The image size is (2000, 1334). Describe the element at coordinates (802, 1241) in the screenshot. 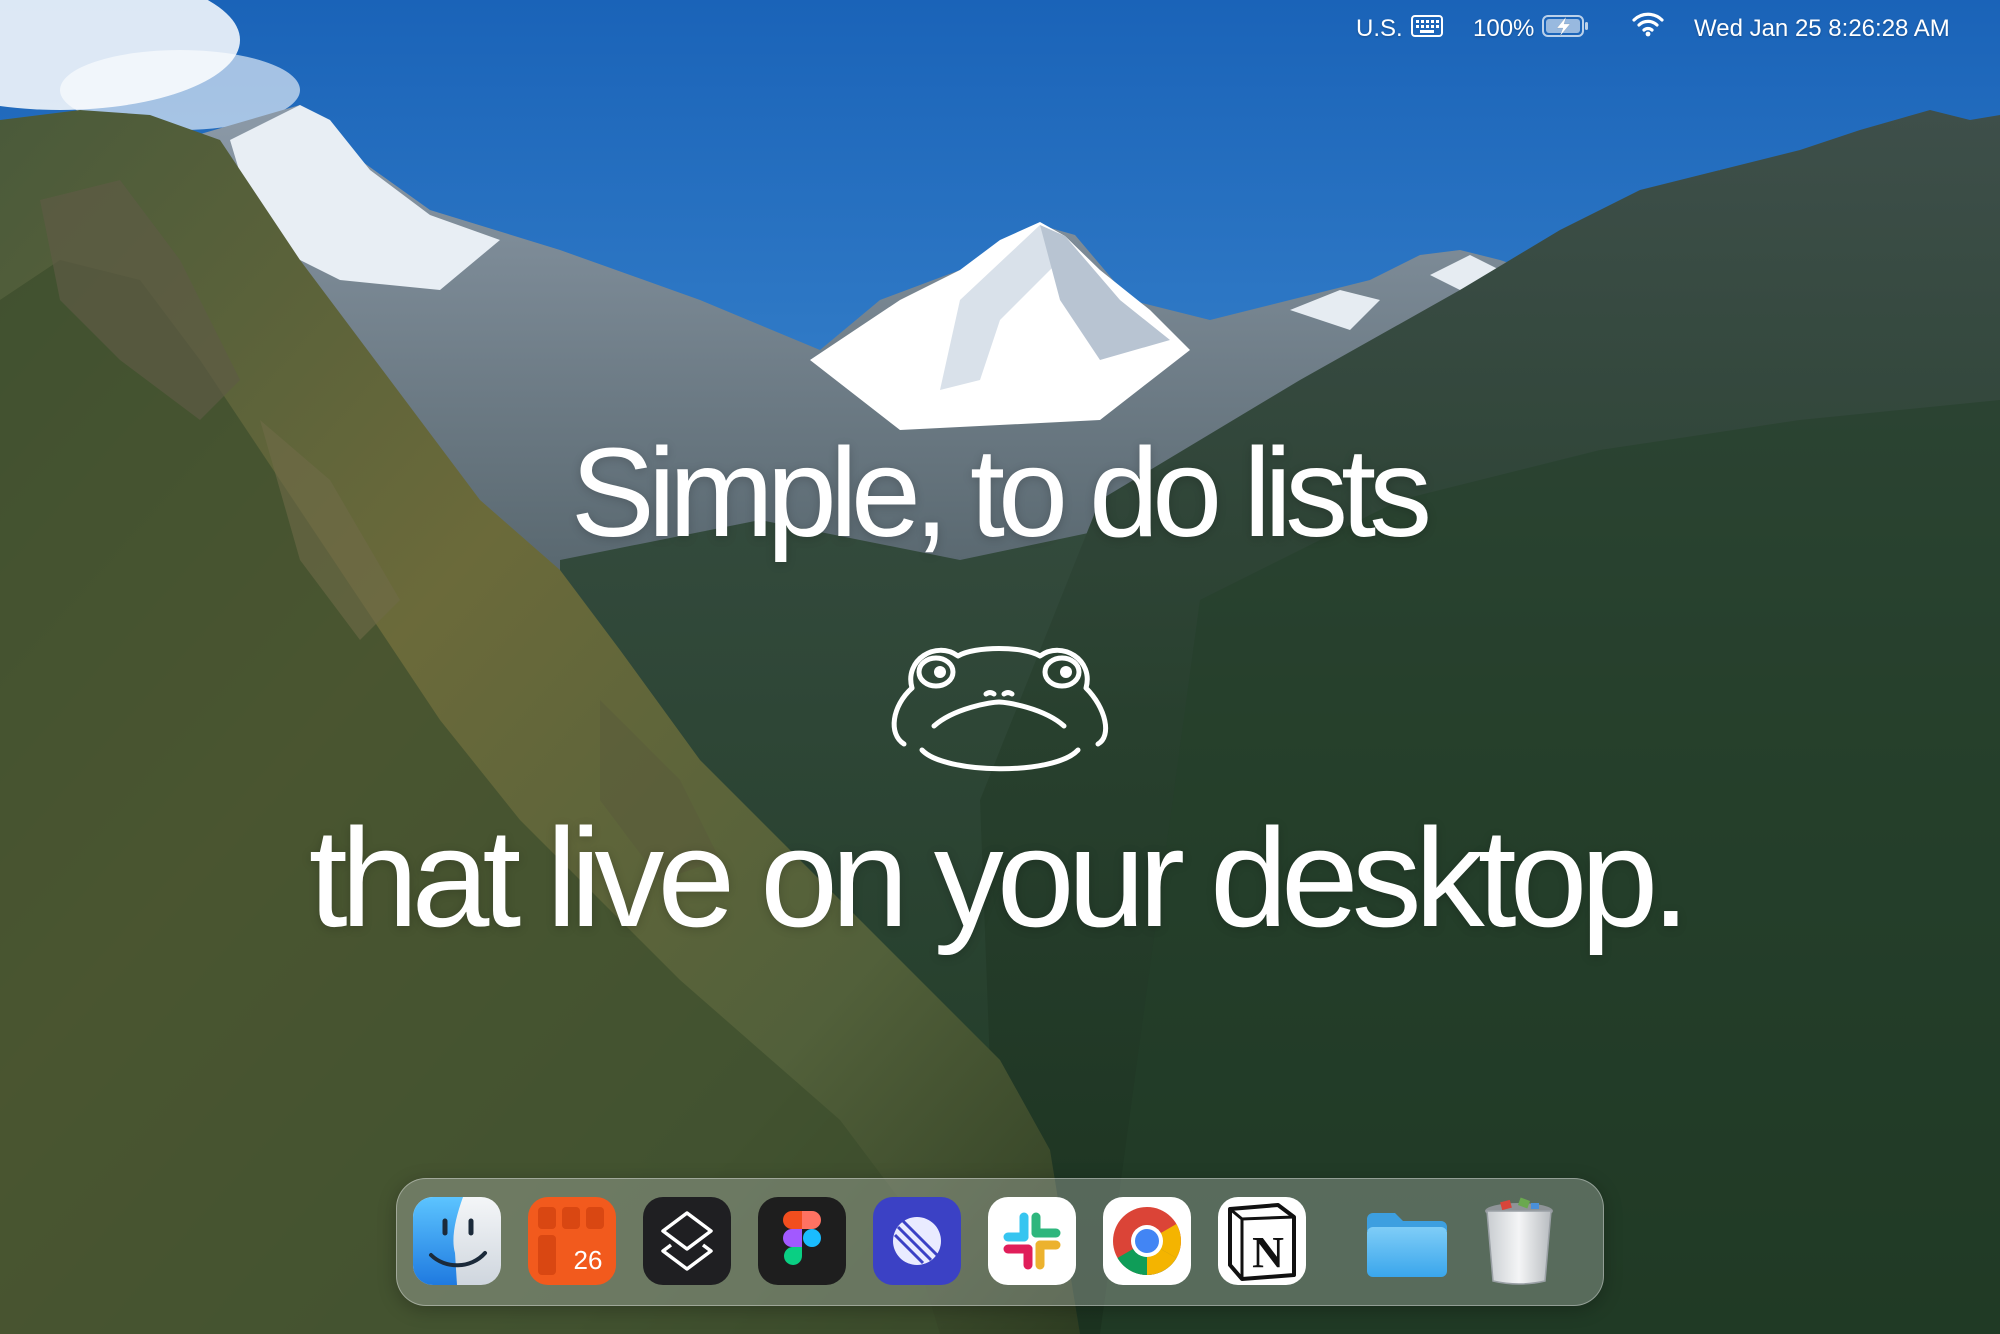

I see `figma-icon` at that location.